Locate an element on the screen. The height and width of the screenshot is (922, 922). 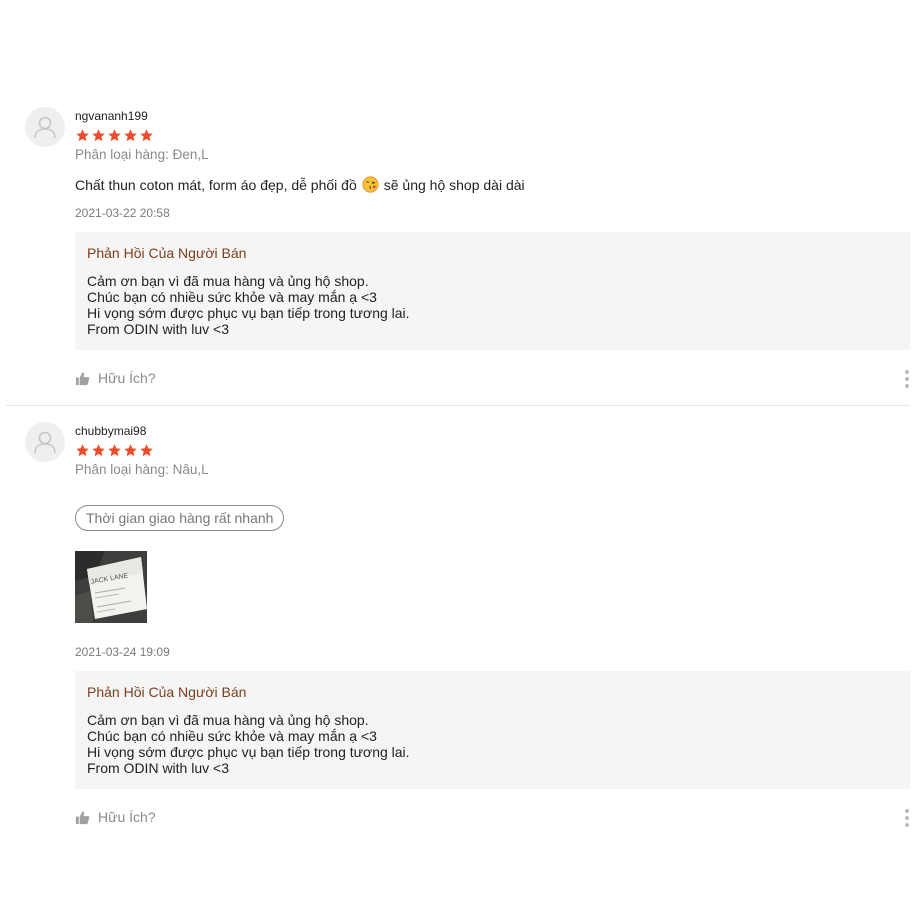
comment-text: sẽ ủng hộ shop dài dài is located at coordinates (454, 184).